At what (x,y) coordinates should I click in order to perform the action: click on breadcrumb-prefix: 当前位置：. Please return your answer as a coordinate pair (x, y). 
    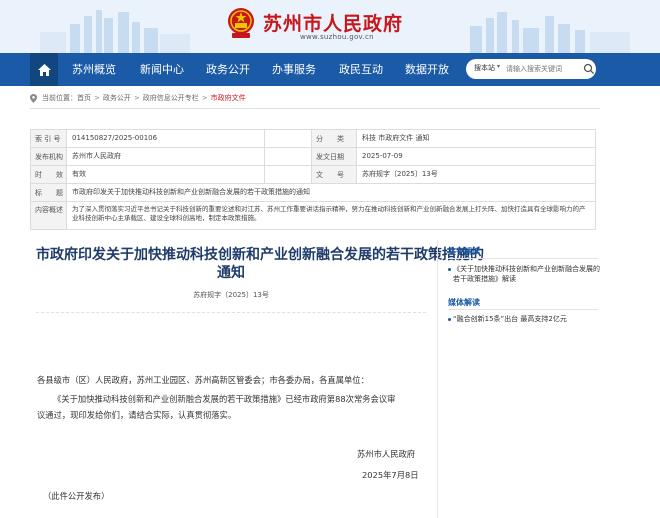
    Looking at the image, I should click on (59, 98).